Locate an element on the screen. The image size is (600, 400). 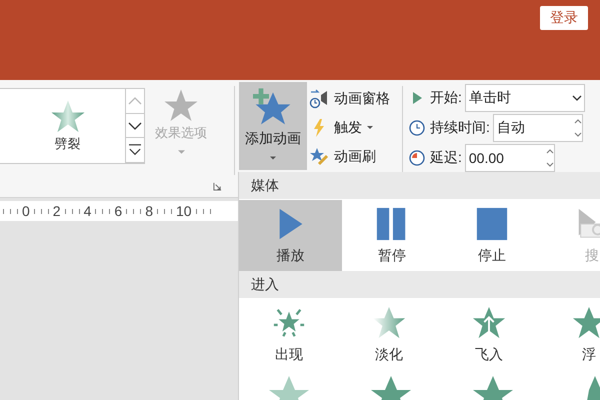
ruler-number: 10 is located at coordinates (184, 211).